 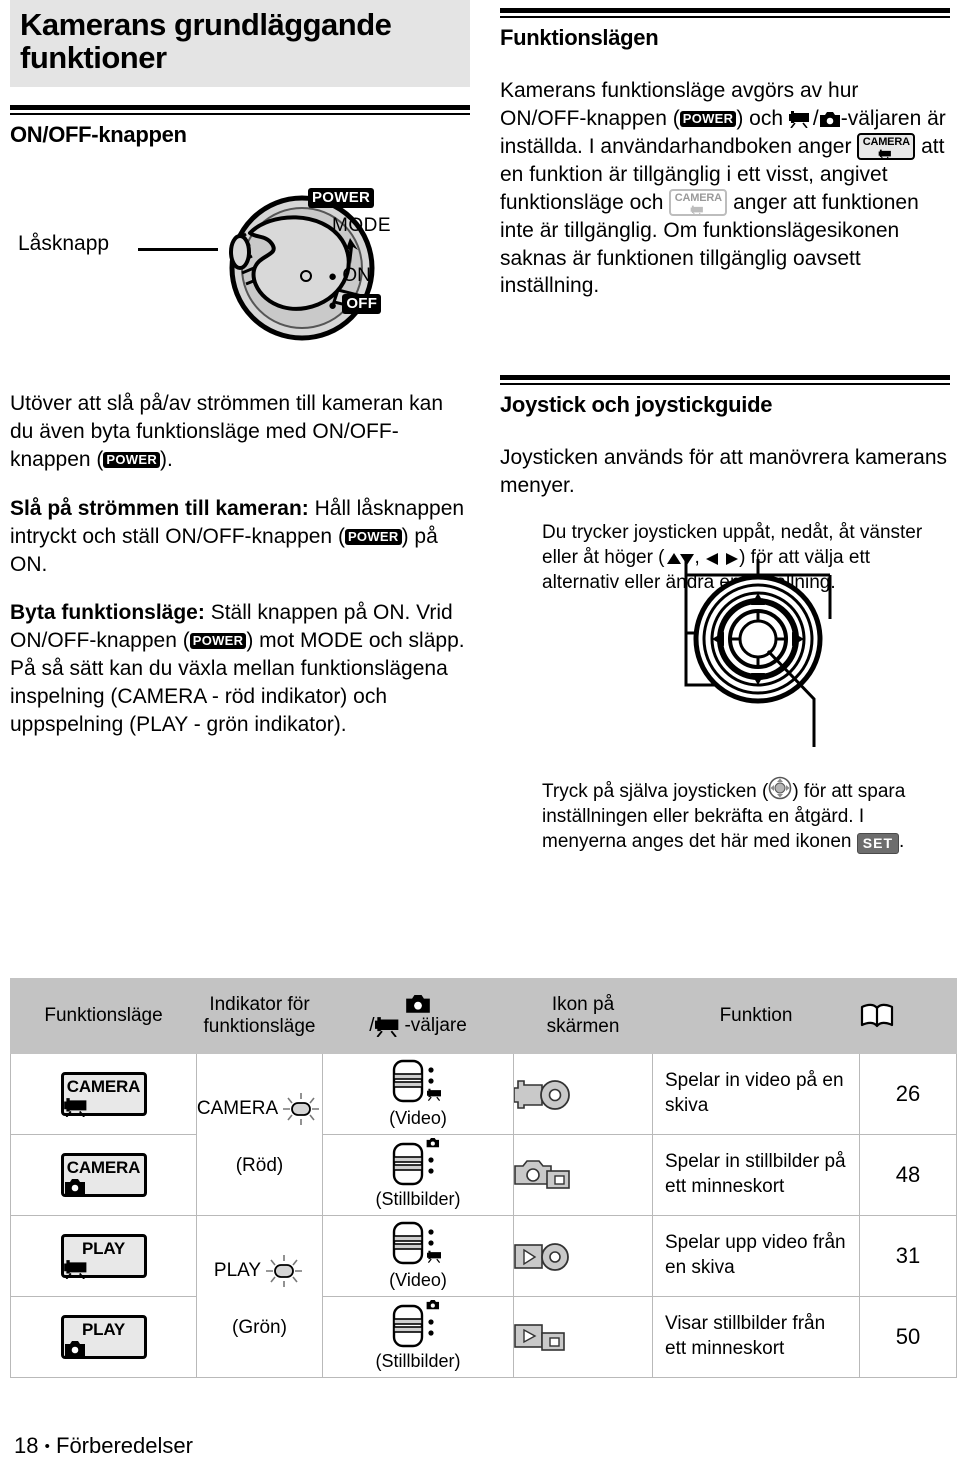 I want to click on col-header-selector: / -väljare, so click(x=418, y=1016).